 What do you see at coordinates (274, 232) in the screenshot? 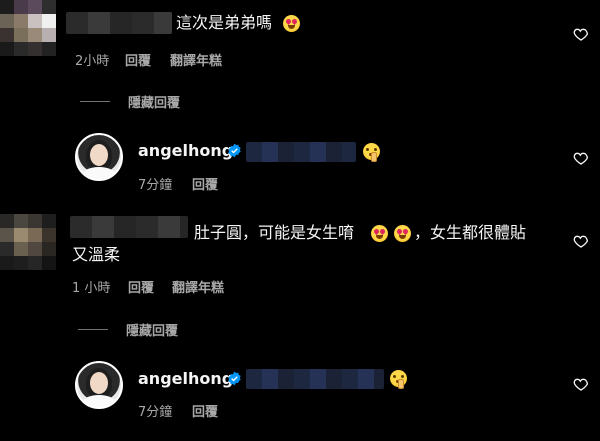
I see `comment-text: 肚子圓，可能是女生唷` at bounding box center [274, 232].